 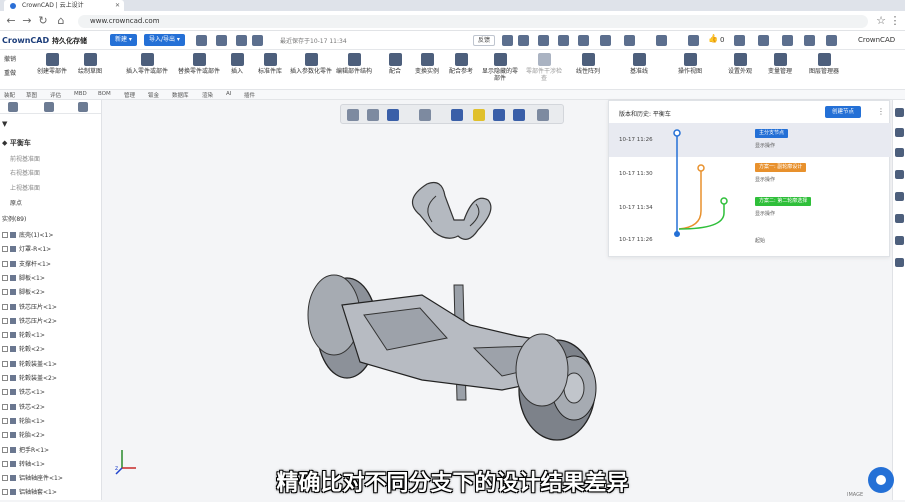 I want to click on variable-manager-button: 变量管理, so click(x=780, y=70).